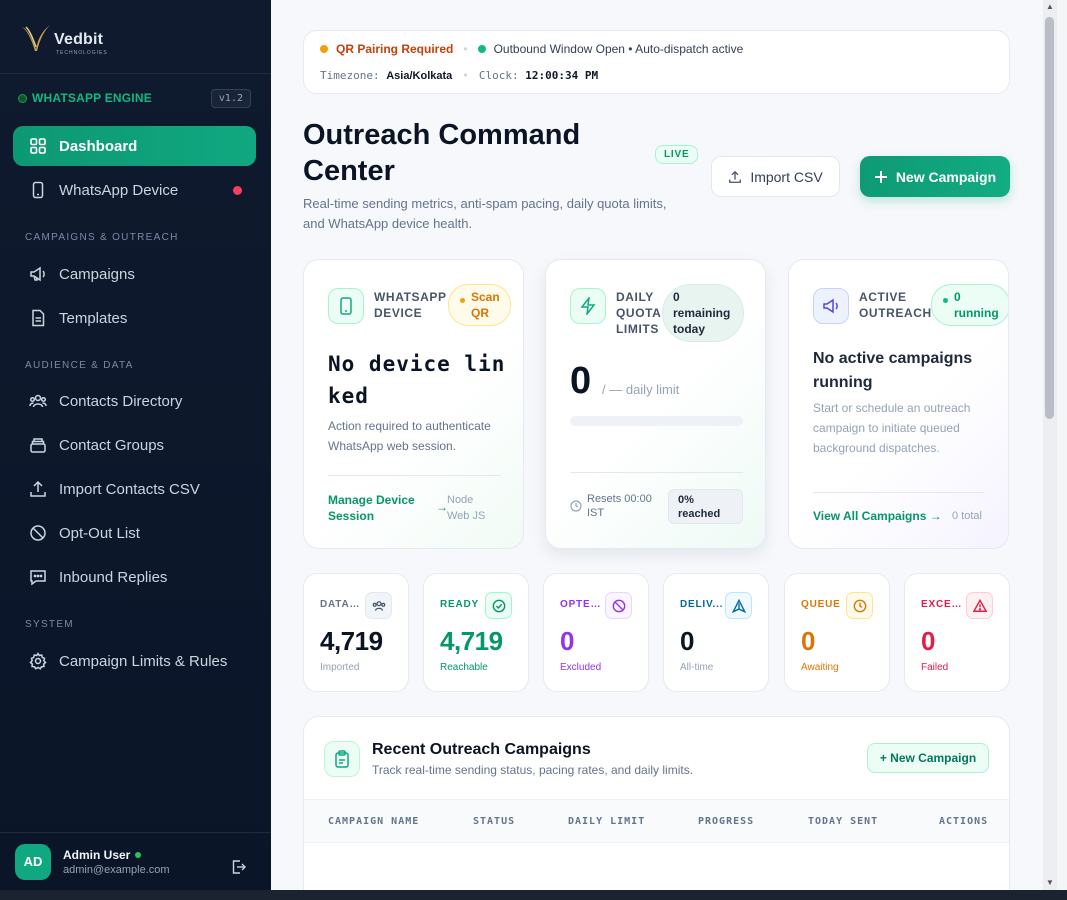 This screenshot has width=1067, height=900. Describe the element at coordinates (1050, 884) in the screenshot. I see `scroll-down-arrow-icon: ▼` at that location.